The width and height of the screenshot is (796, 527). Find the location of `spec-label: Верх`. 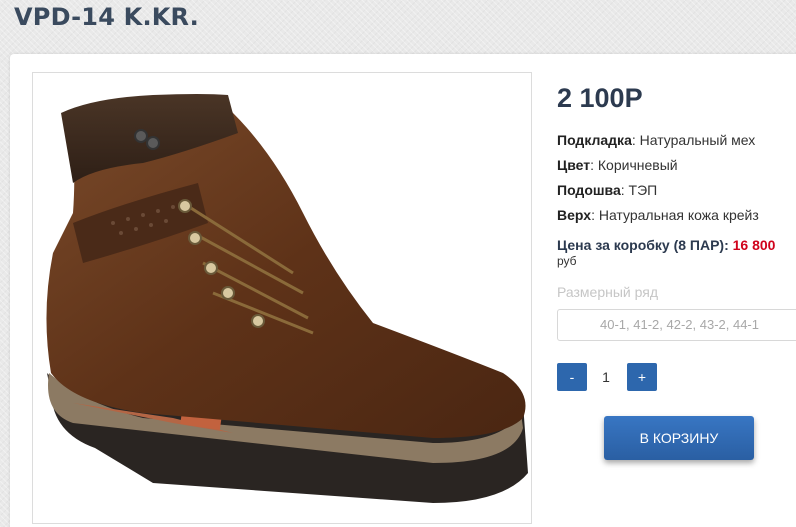

spec-label: Верх is located at coordinates (574, 215).